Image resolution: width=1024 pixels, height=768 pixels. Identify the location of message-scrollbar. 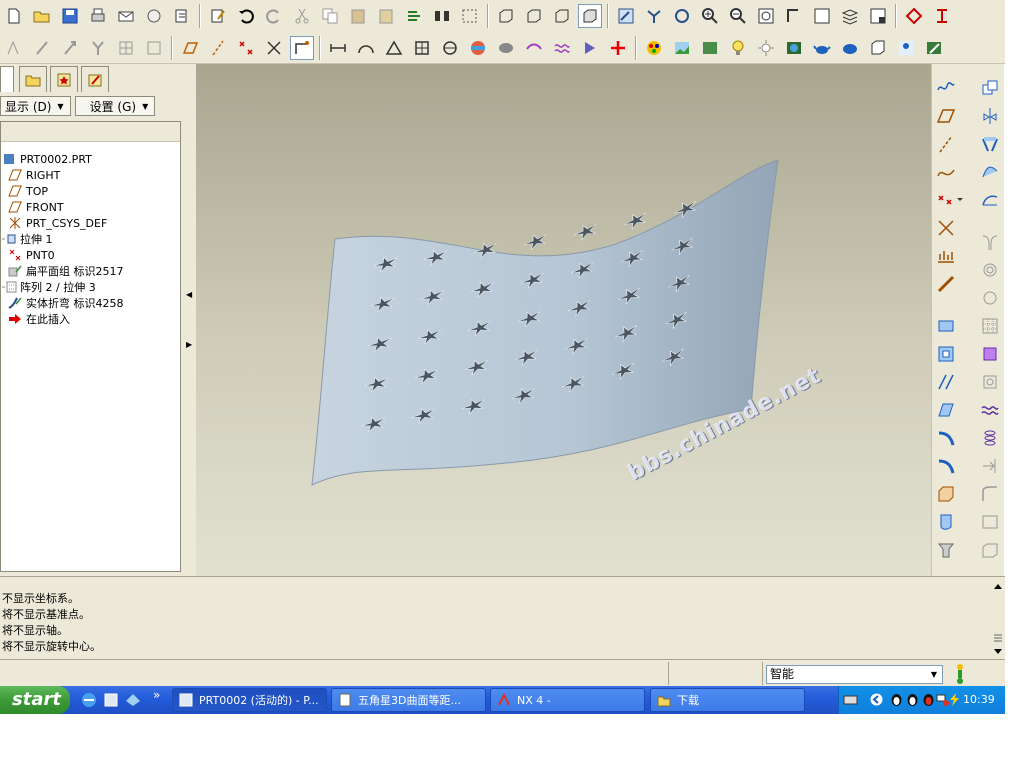
(998, 618).